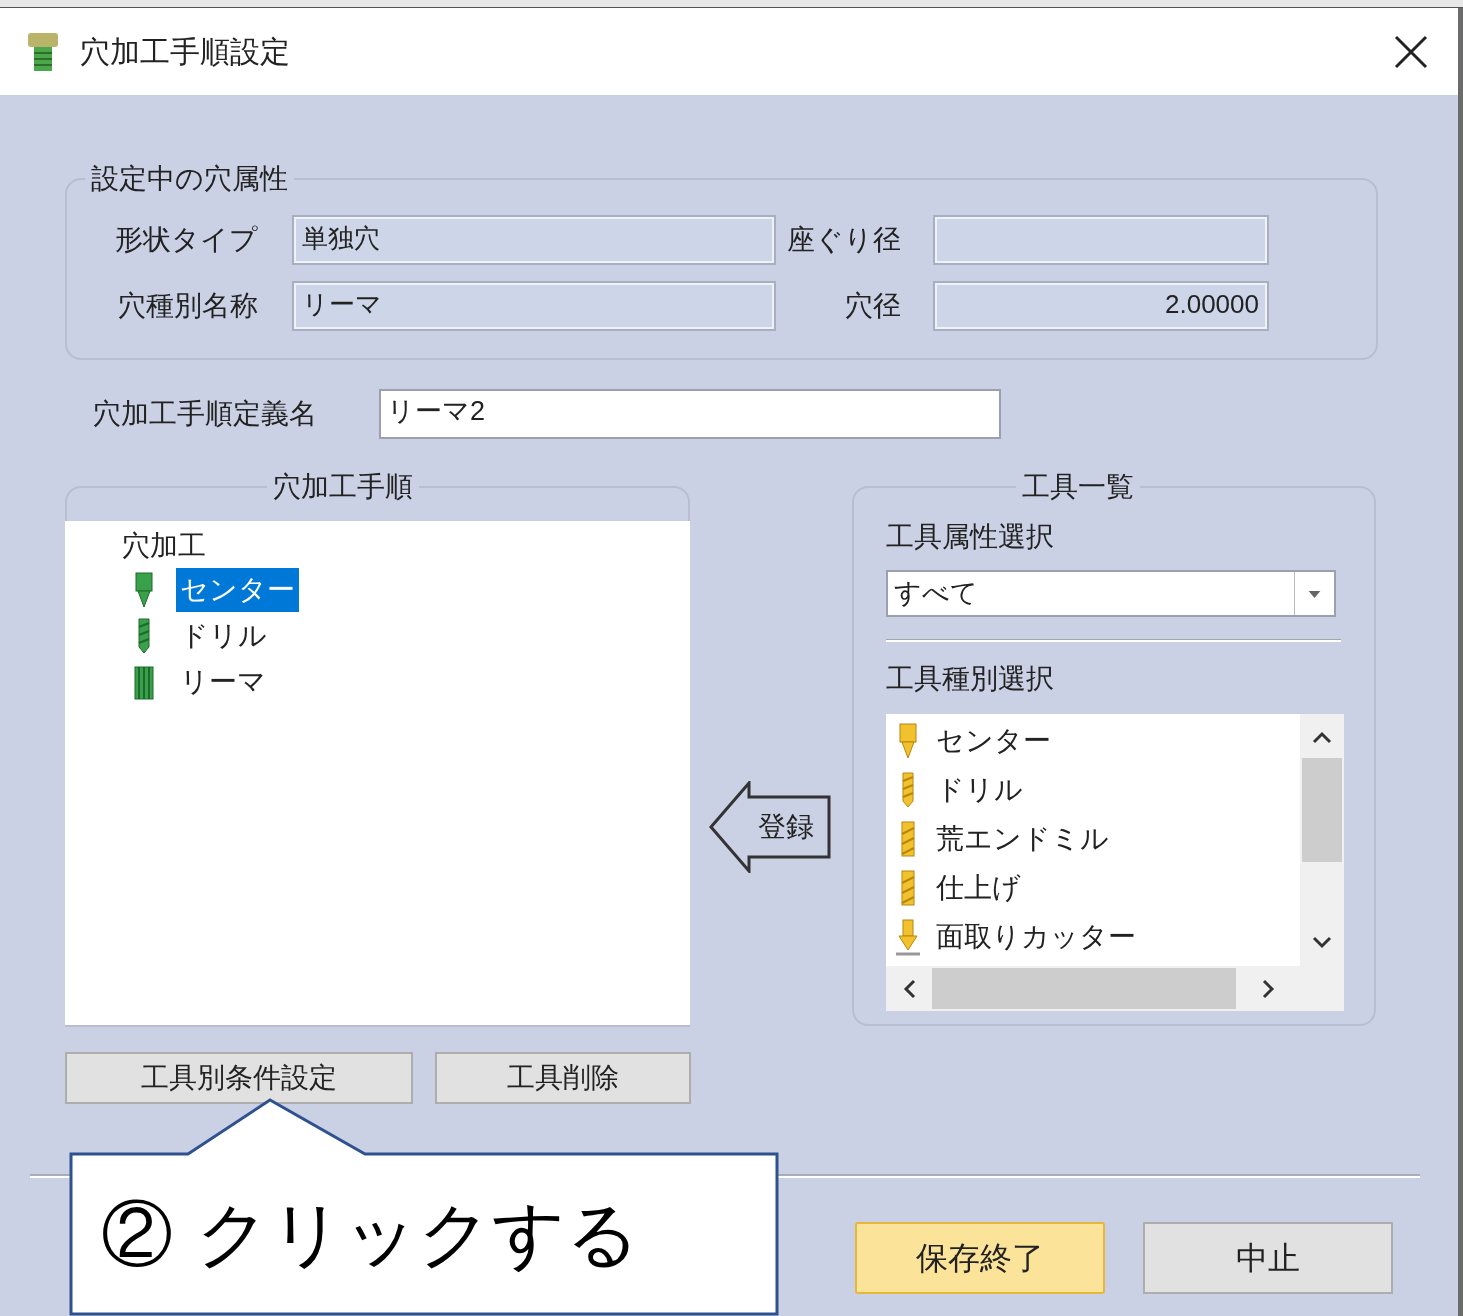 Image resolution: width=1463 pixels, height=1316 pixels. Describe the element at coordinates (223, 636) in the screenshot. I see `tree-item: ドリル` at that location.